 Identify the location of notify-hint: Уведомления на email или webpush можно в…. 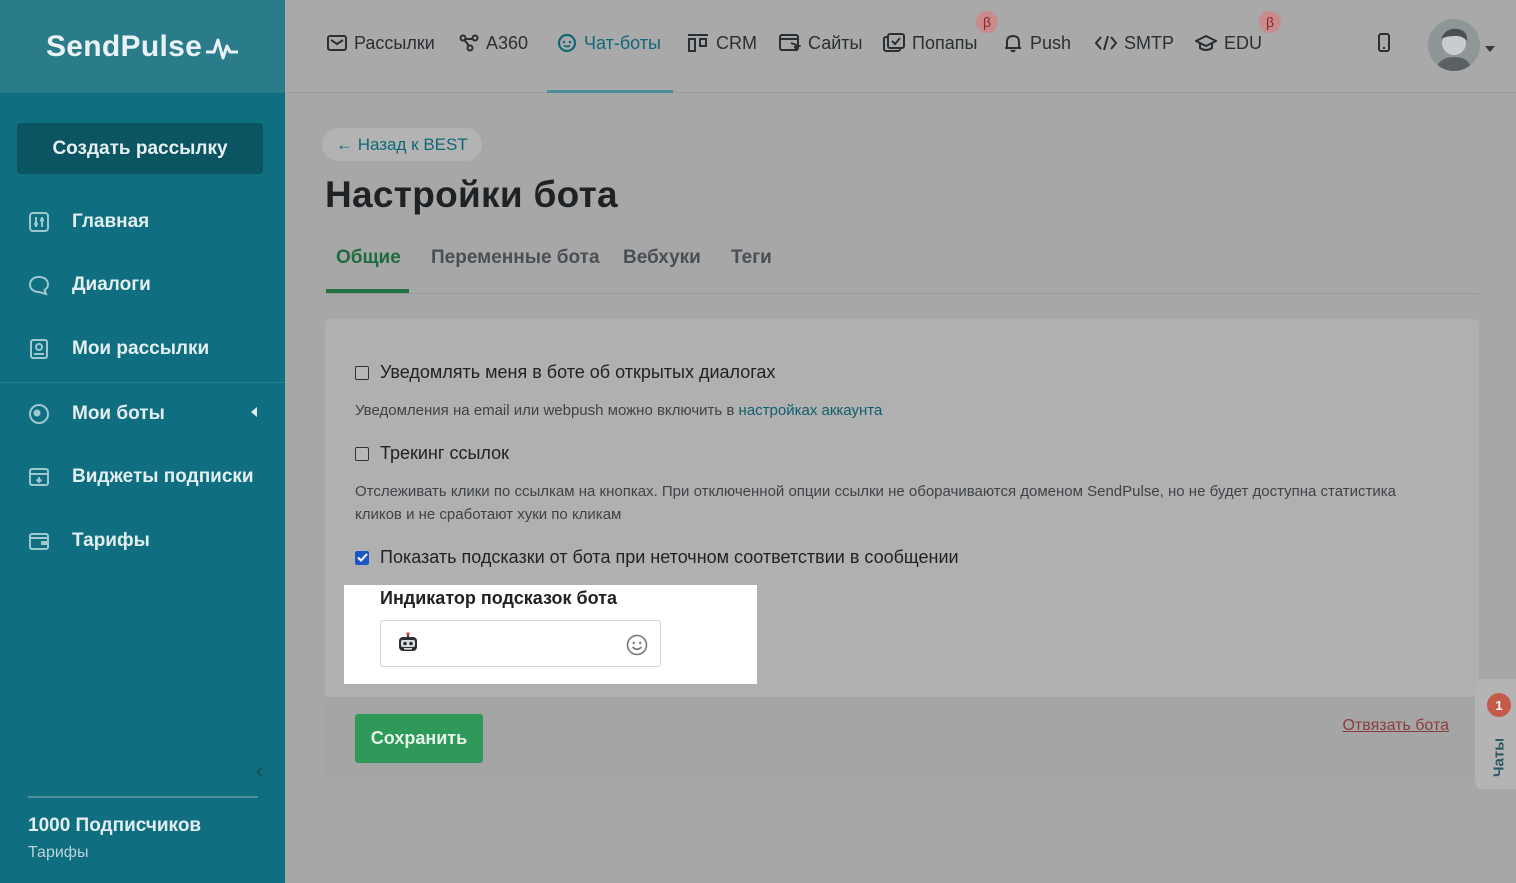
(890, 410).